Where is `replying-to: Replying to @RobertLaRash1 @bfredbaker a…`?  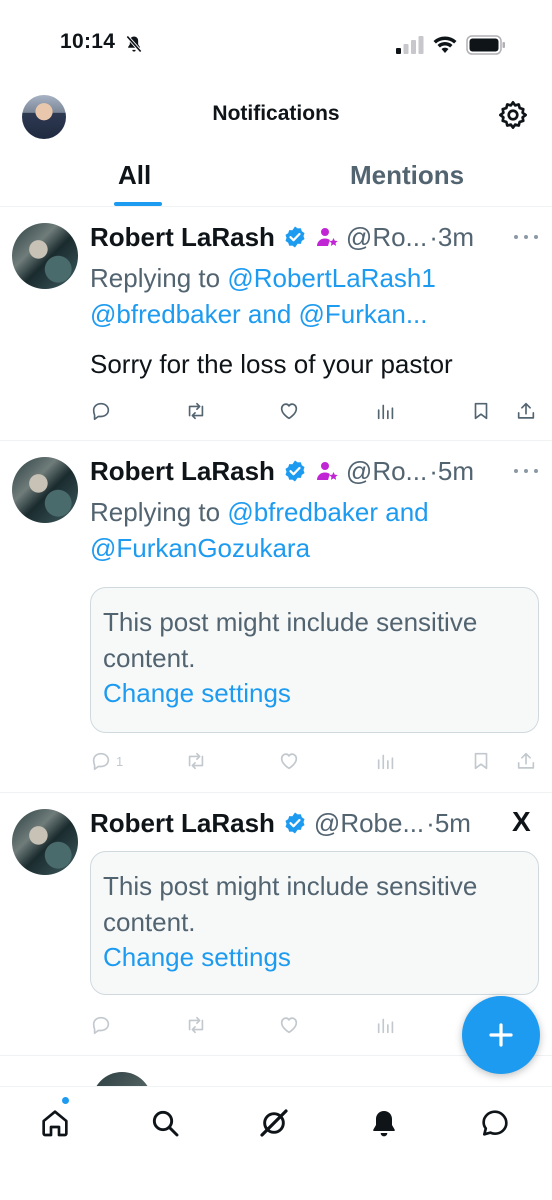 replying-to: Replying to @RobertLaRash1 @bfredbaker a… is located at coordinates (310, 296).